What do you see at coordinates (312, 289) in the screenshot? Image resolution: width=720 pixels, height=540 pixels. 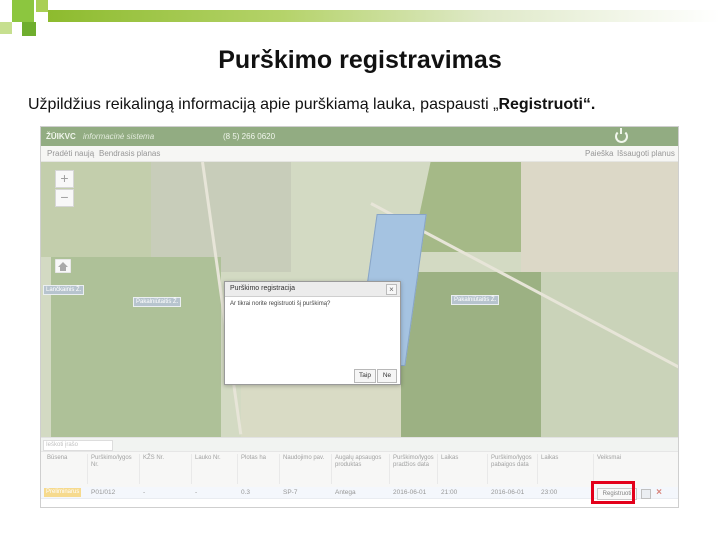 I see `dialog-titlebar: Purškimo registracija ×` at bounding box center [312, 289].